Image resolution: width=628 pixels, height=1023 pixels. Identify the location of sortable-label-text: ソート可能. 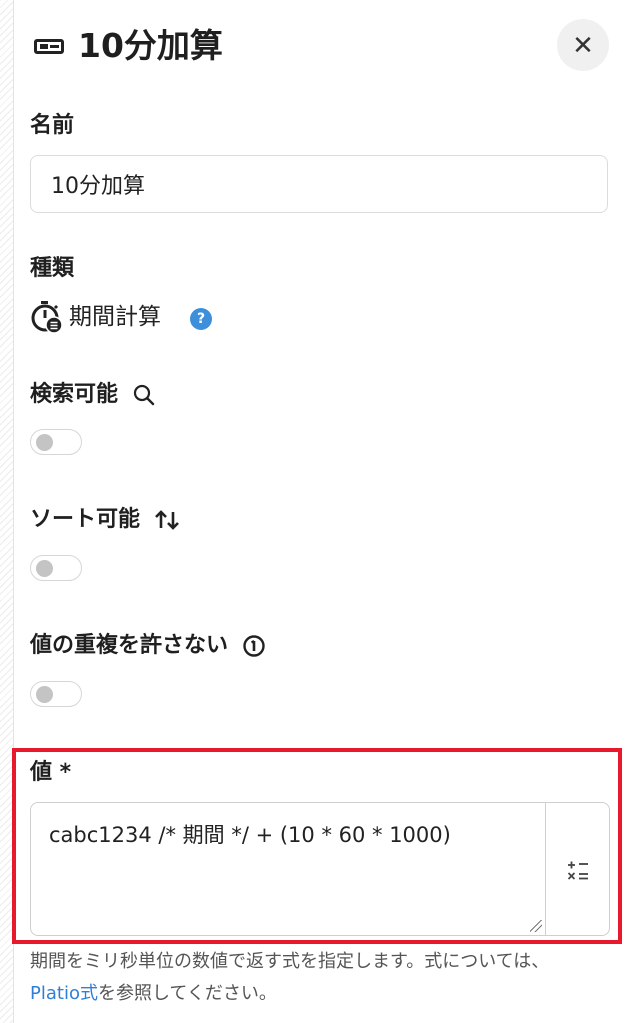
(85, 519).